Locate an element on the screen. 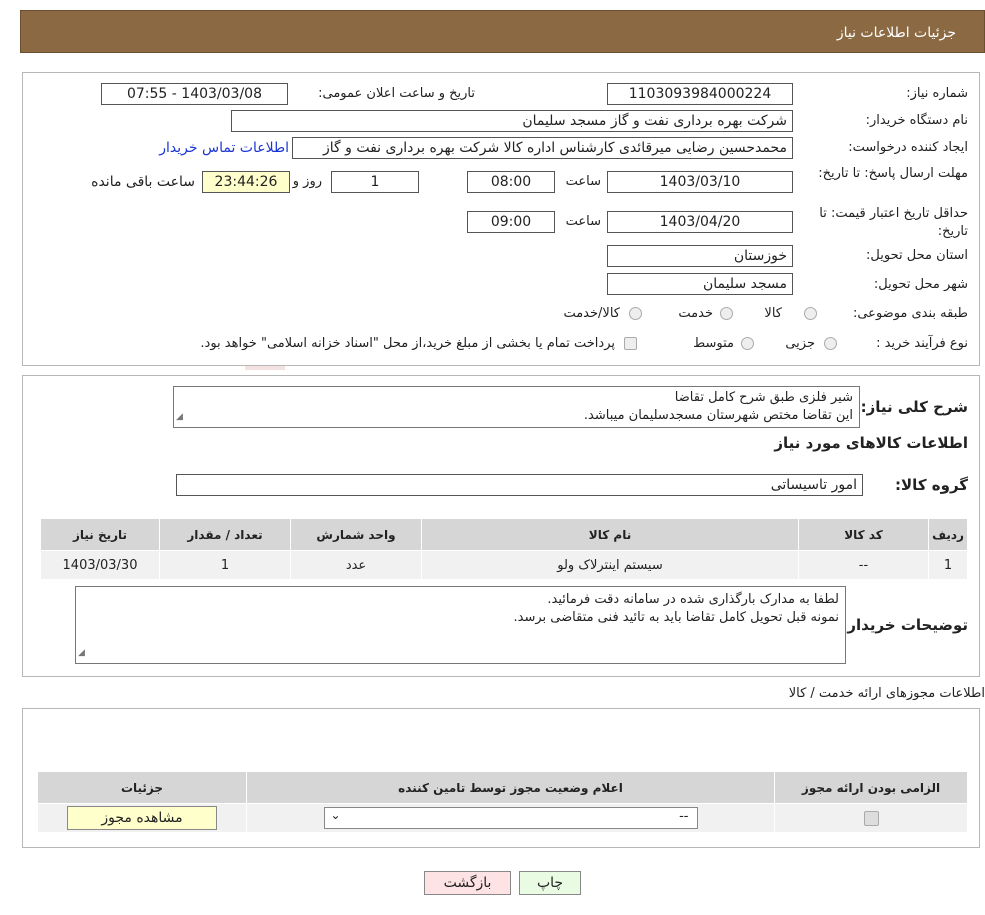  table-row: 1 -- سیستم اینترلاک ولو عدد 1 1403/03/30 is located at coordinates (504, 565).